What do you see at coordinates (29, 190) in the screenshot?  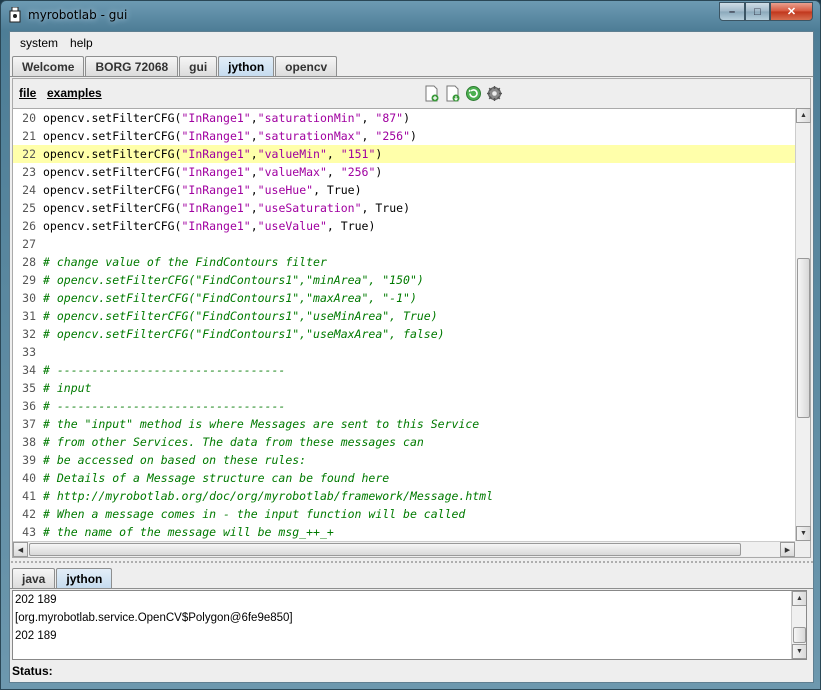 I see `line-number: 24` at bounding box center [29, 190].